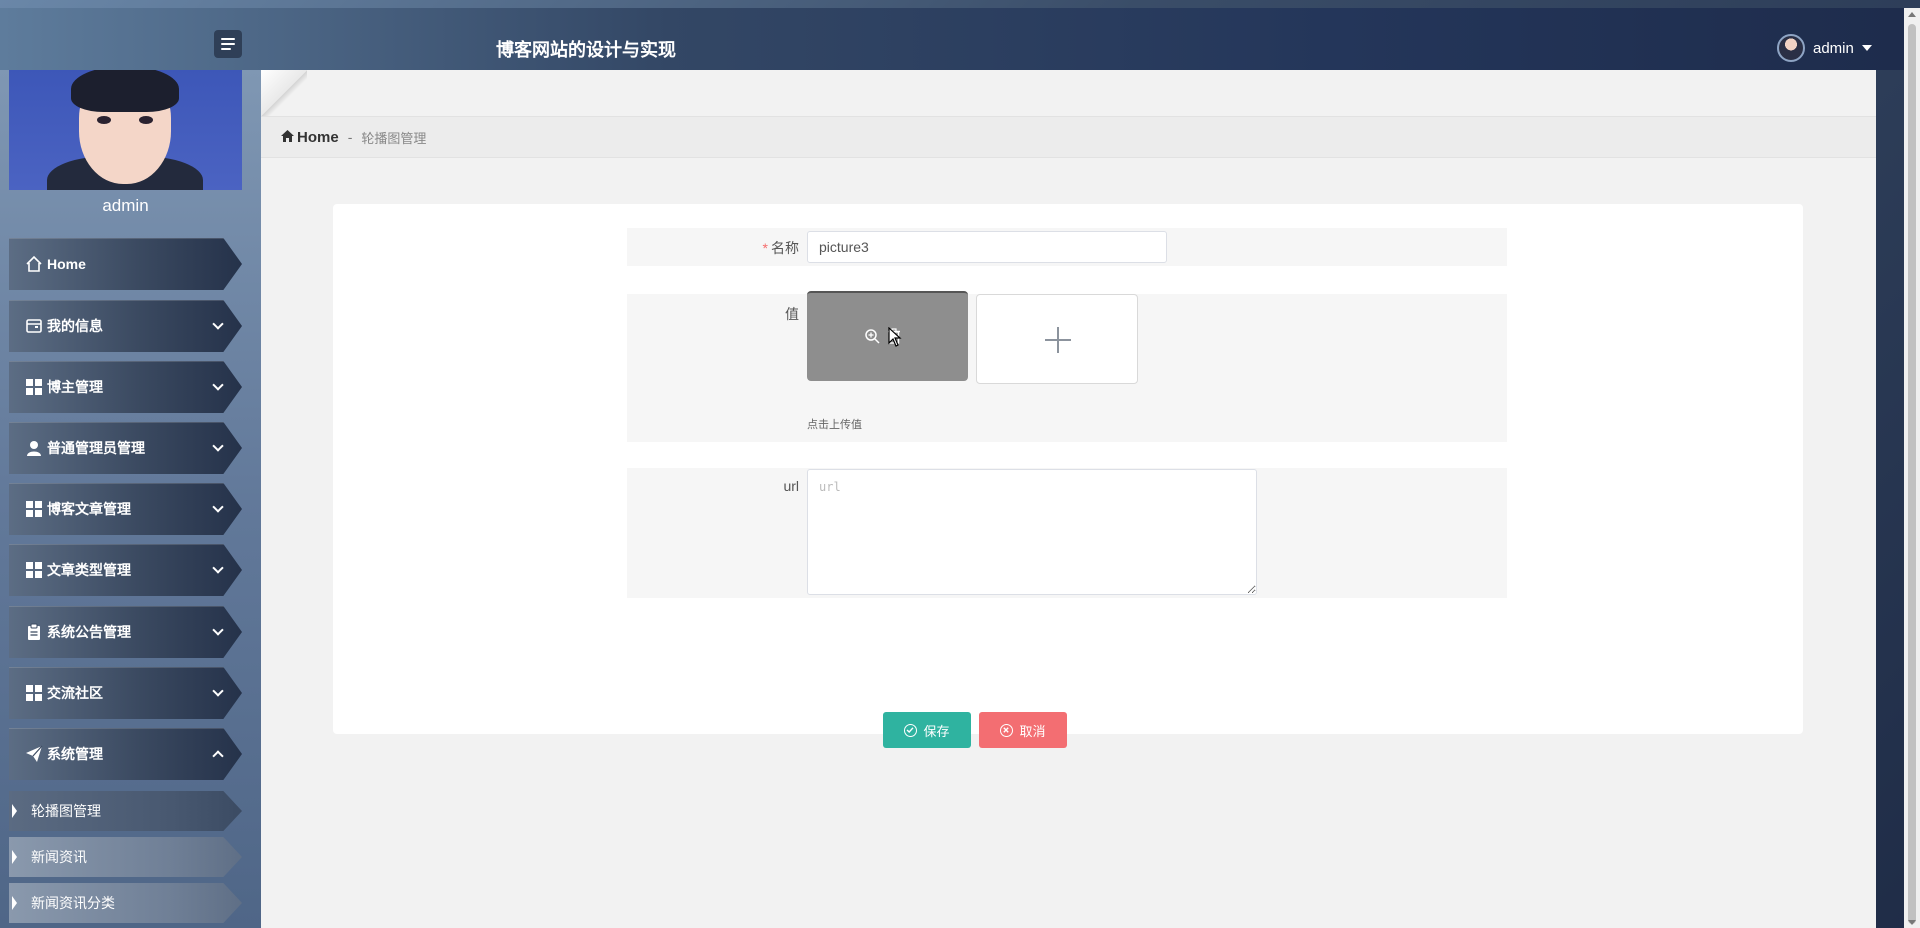 The height and width of the screenshot is (928, 1920). Describe the element at coordinates (791, 486) in the screenshot. I see `url-label: url` at that location.